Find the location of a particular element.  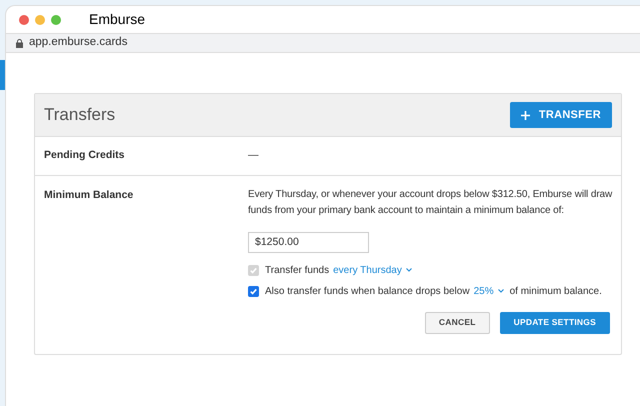

cancel-button: CANCEL is located at coordinates (457, 323).